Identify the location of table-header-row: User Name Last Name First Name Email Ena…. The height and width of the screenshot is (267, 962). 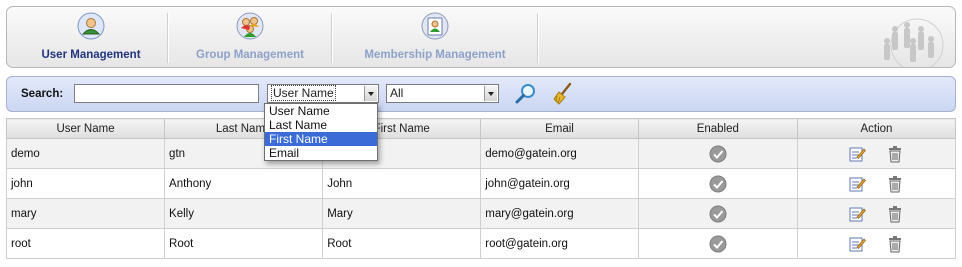
(481, 128).